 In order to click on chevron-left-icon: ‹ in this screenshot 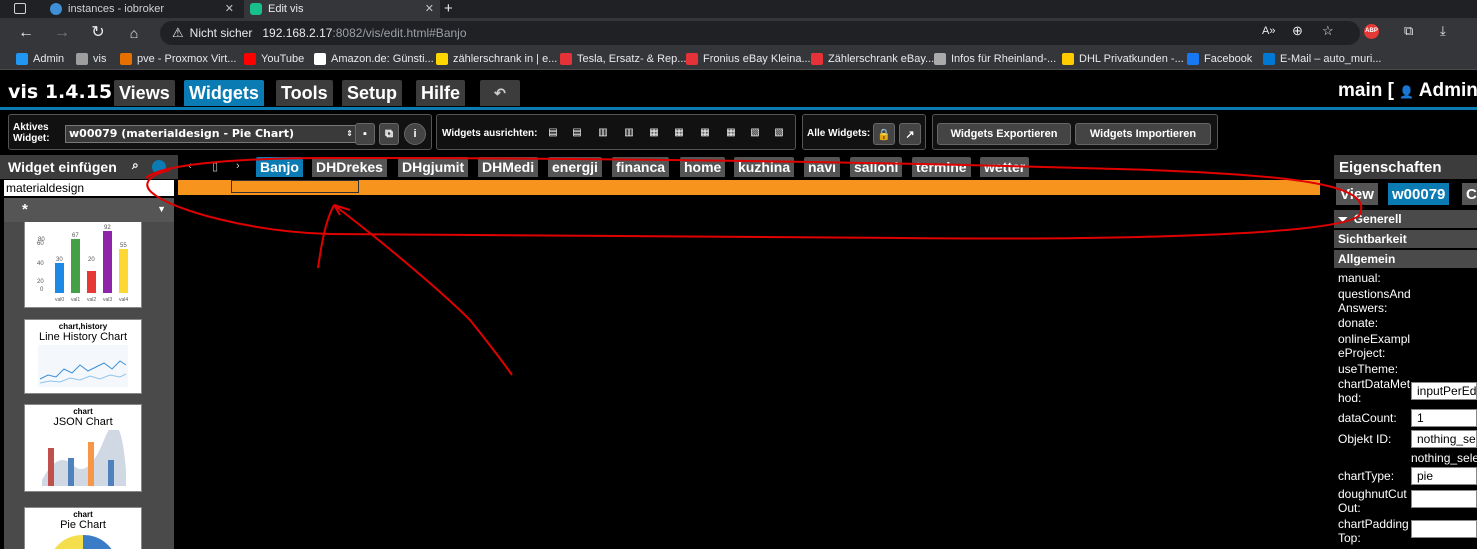, I will do `click(190, 166)`.